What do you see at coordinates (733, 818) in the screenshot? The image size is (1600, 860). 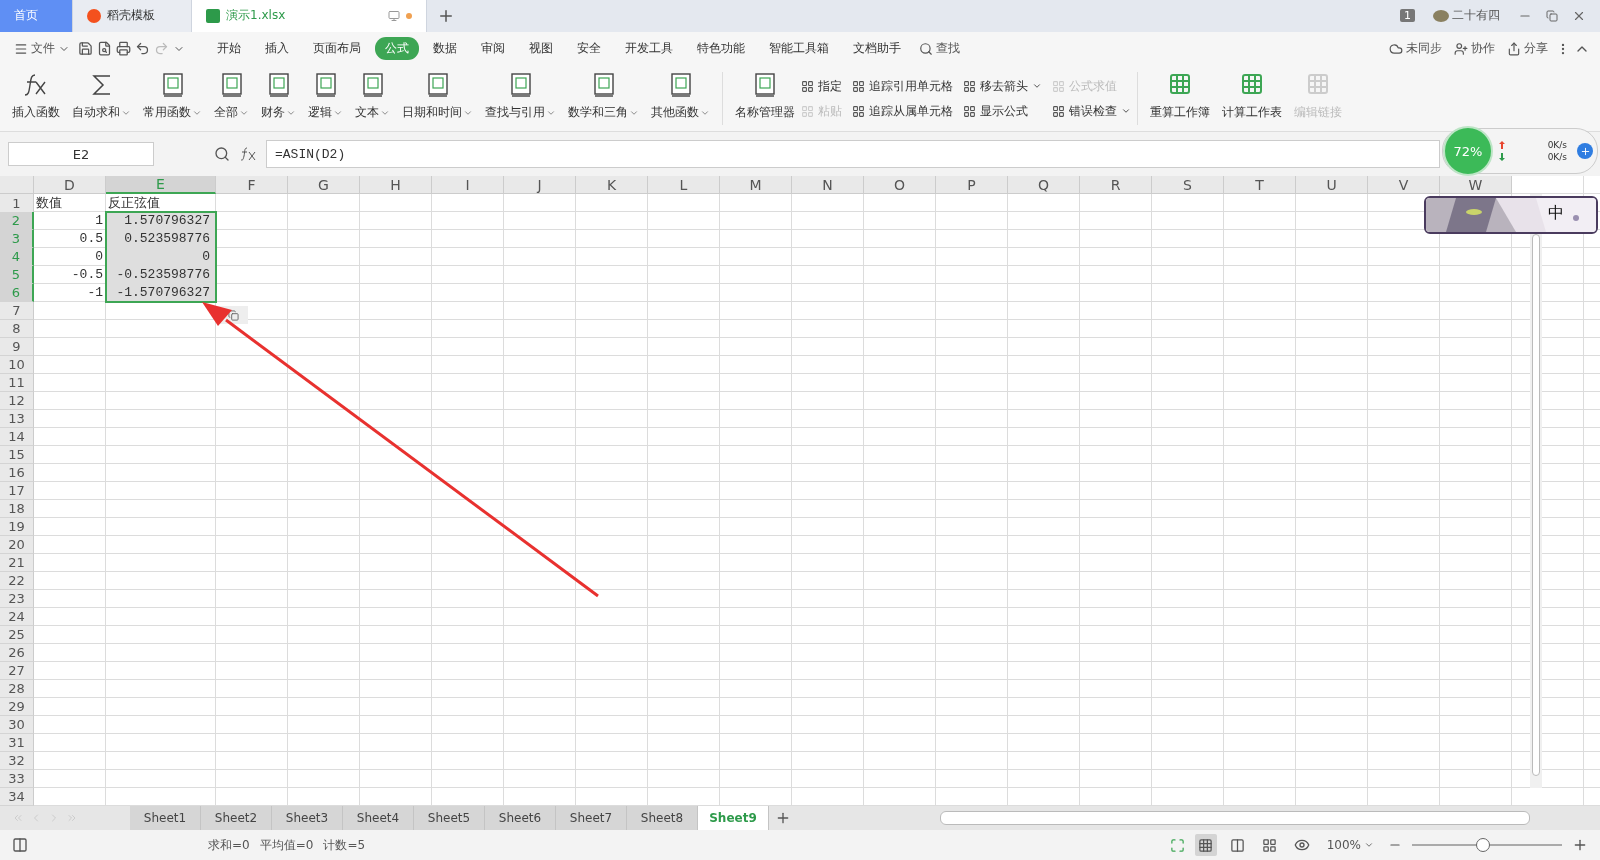 I see `sheet-tab: Sheet9` at bounding box center [733, 818].